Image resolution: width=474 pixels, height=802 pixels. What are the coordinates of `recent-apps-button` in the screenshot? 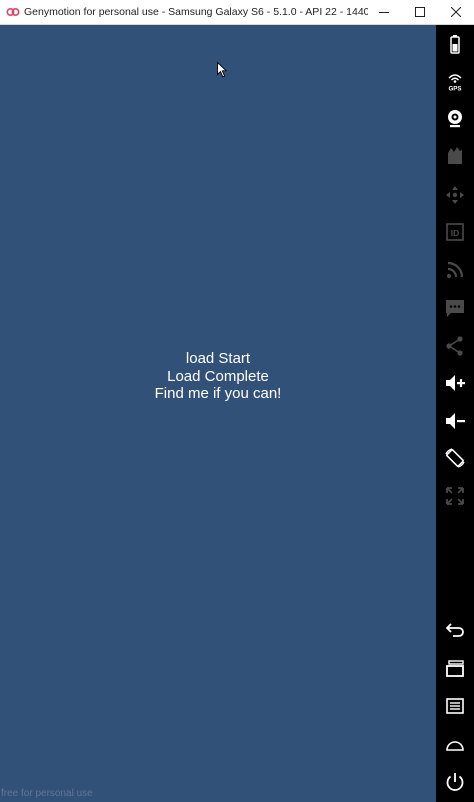 It's located at (455, 668).